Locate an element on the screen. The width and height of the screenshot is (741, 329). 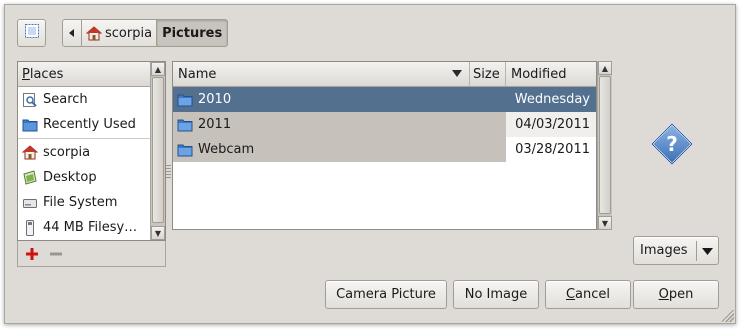
path-bar: scorpia Pictures is located at coordinates (145, 33).